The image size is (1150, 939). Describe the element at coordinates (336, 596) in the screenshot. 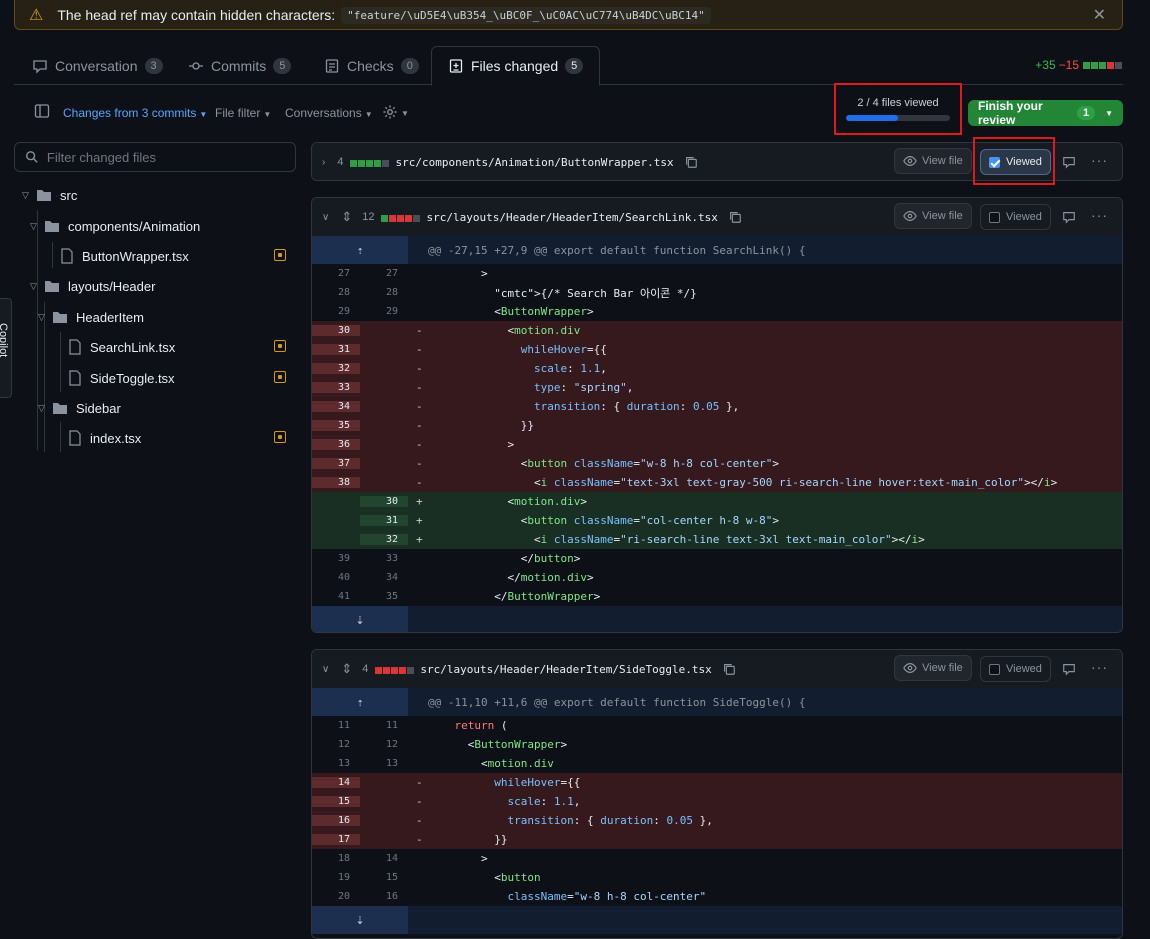

I see `old-line-number: 41` at that location.